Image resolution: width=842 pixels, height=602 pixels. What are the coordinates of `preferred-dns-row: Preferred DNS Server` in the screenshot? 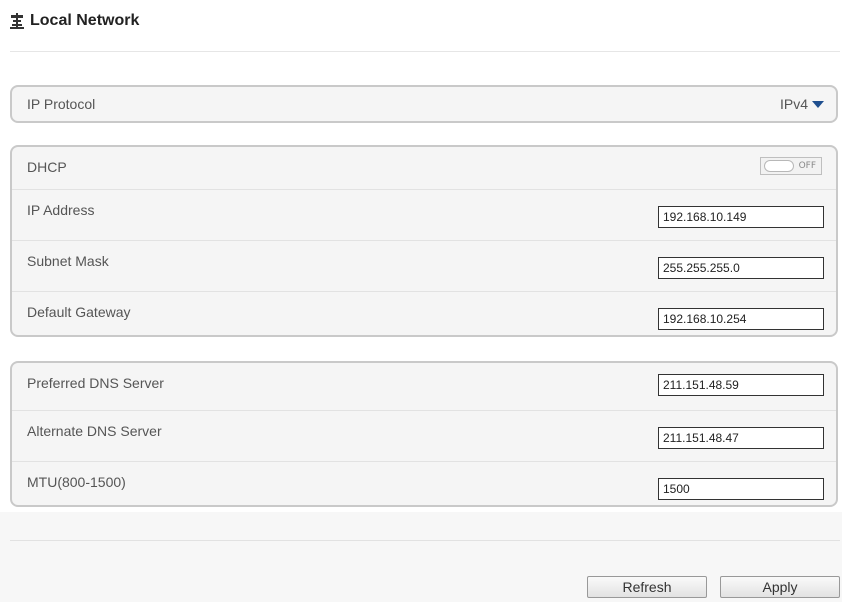 It's located at (424, 387).